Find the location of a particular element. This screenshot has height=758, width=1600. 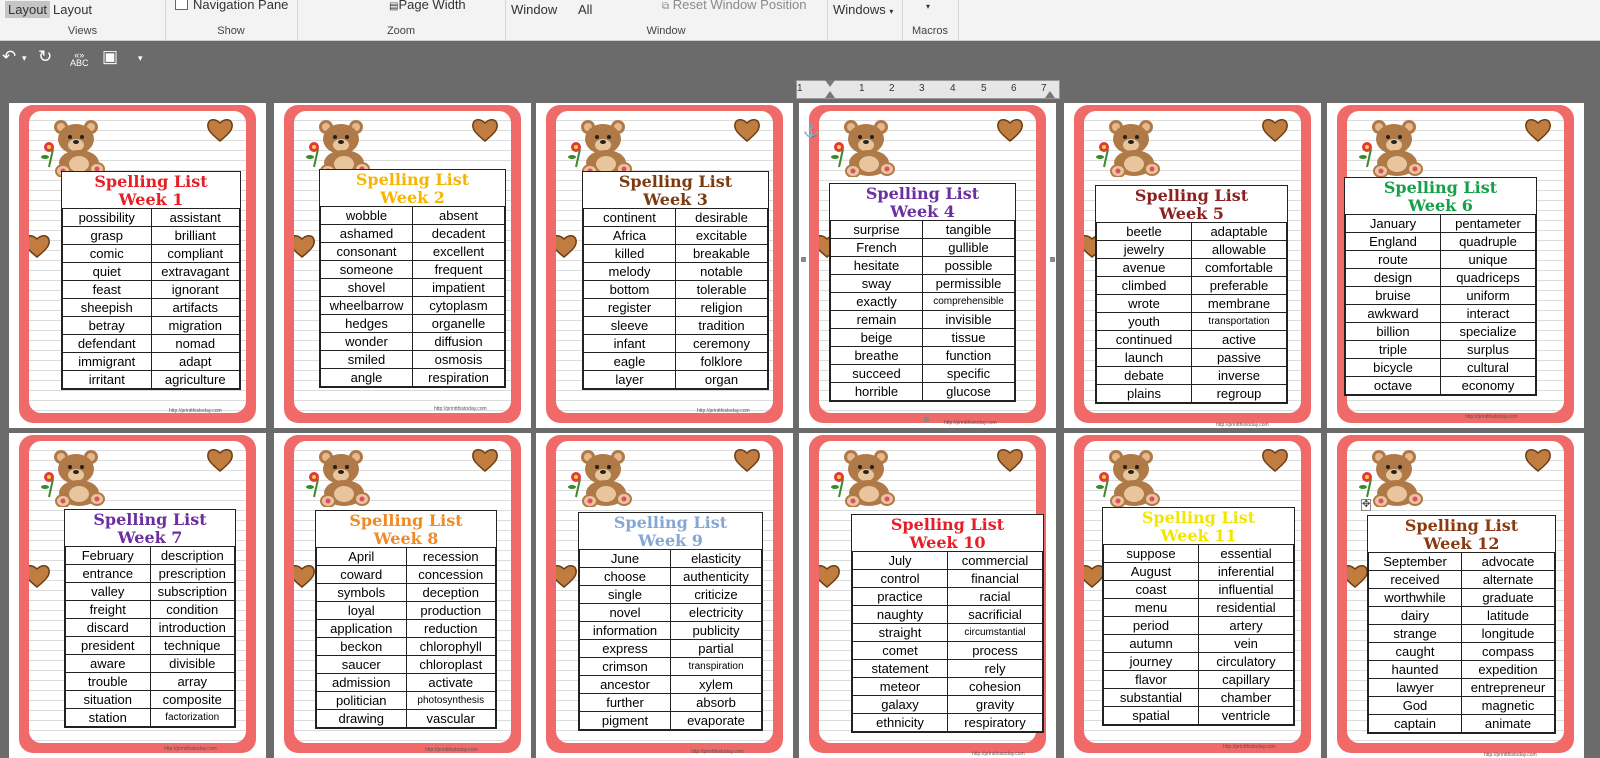

word-cell: defendant is located at coordinates (107, 343).